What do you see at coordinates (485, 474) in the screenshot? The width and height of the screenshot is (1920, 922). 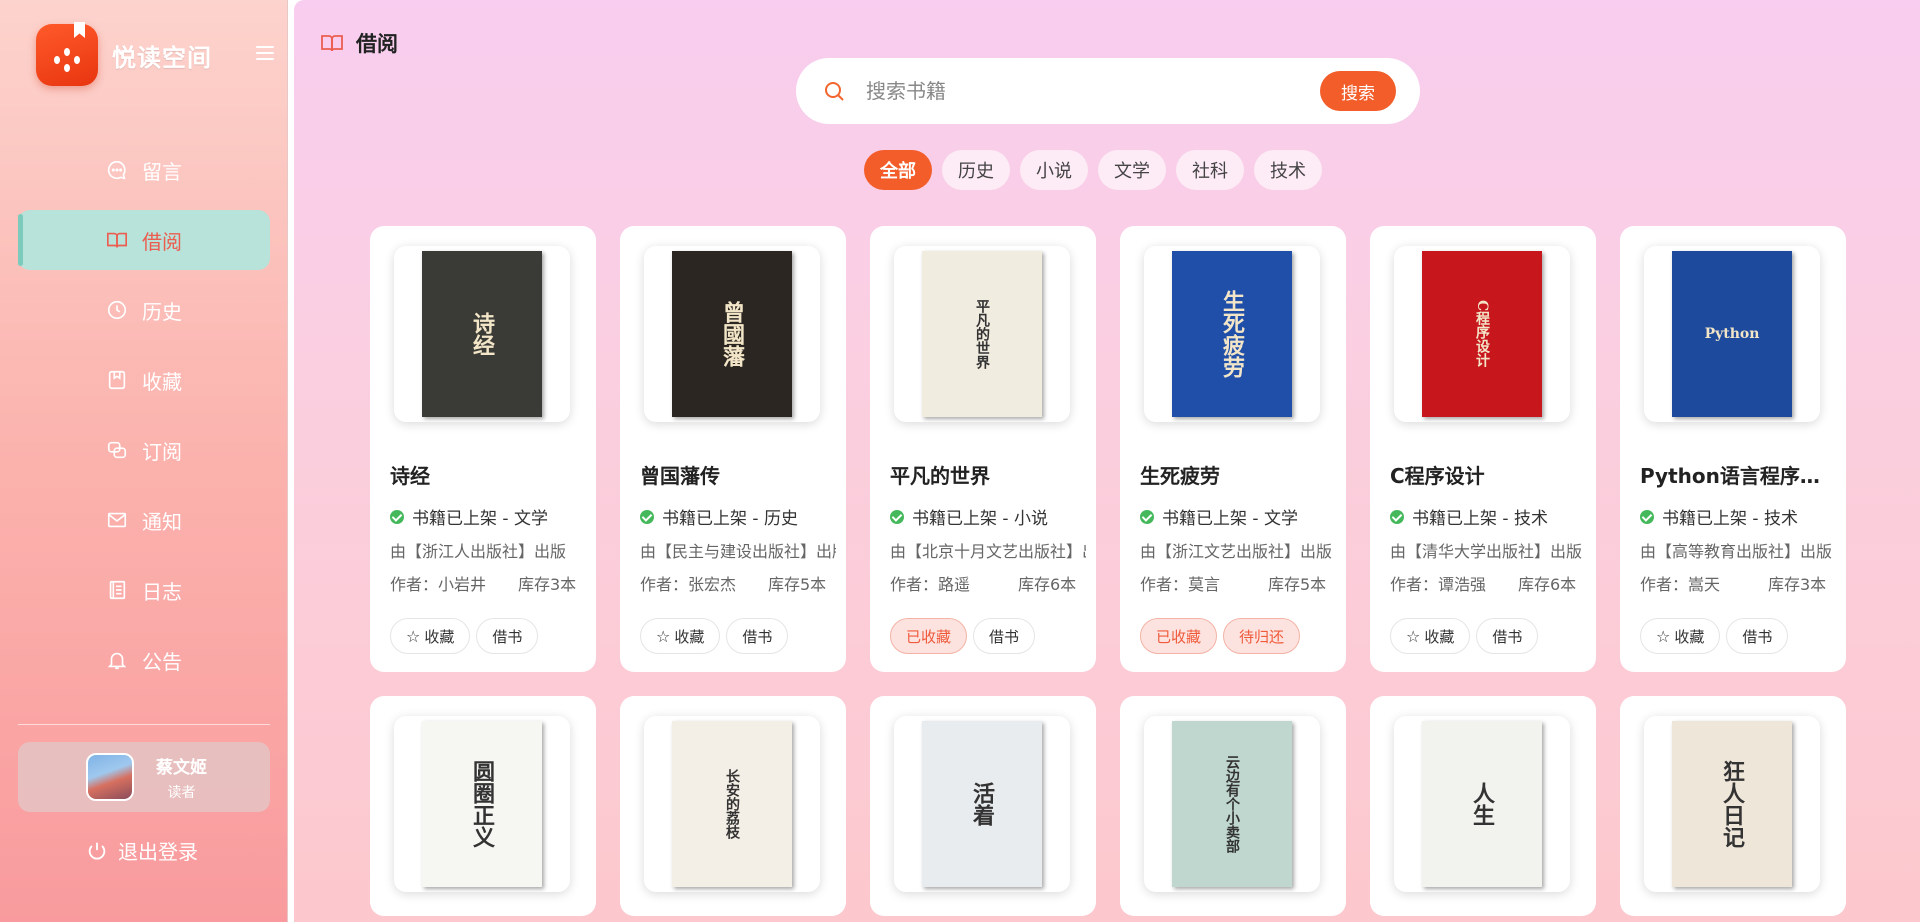 I see `book-title: 诗经` at bounding box center [485, 474].